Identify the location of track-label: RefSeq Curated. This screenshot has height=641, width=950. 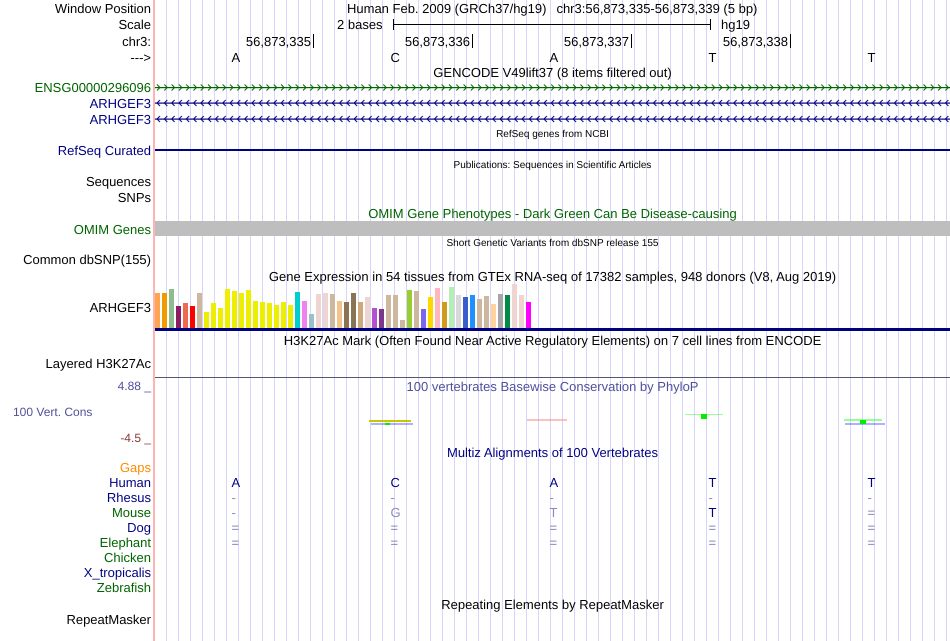
(104, 150).